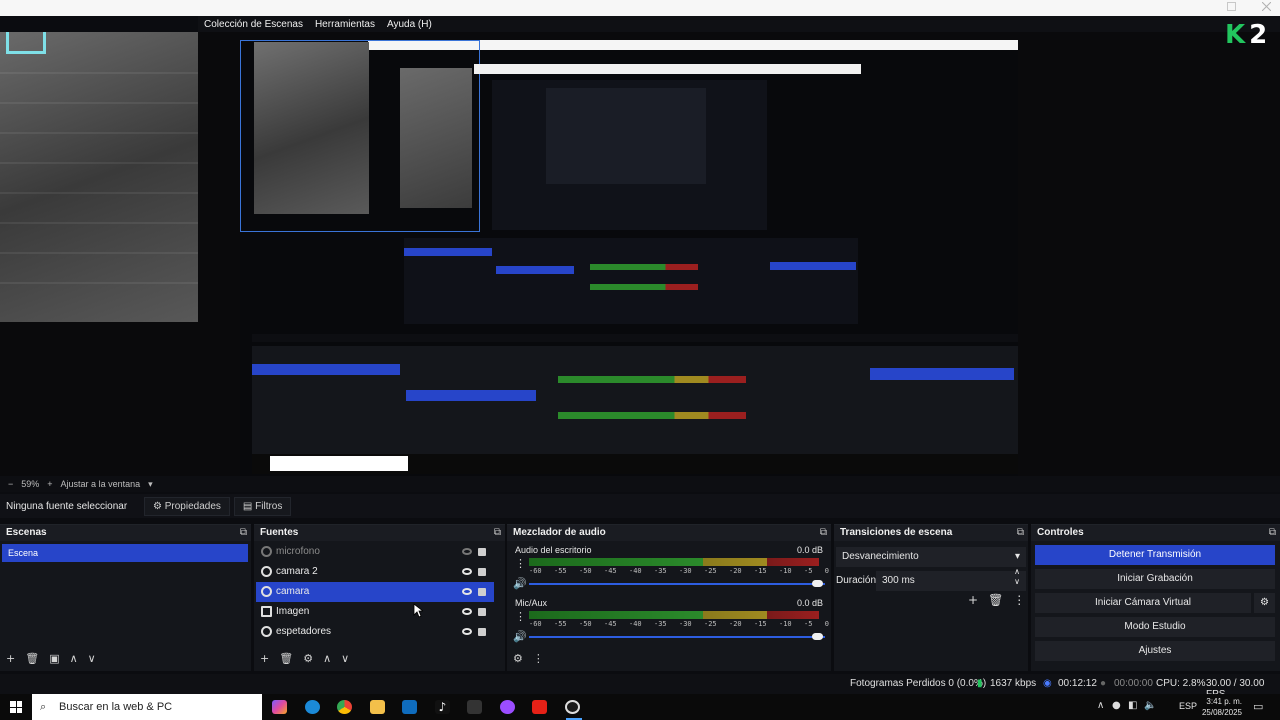 The image size is (1280, 720). I want to click on meter-tick-label: -45, so click(610, 571).